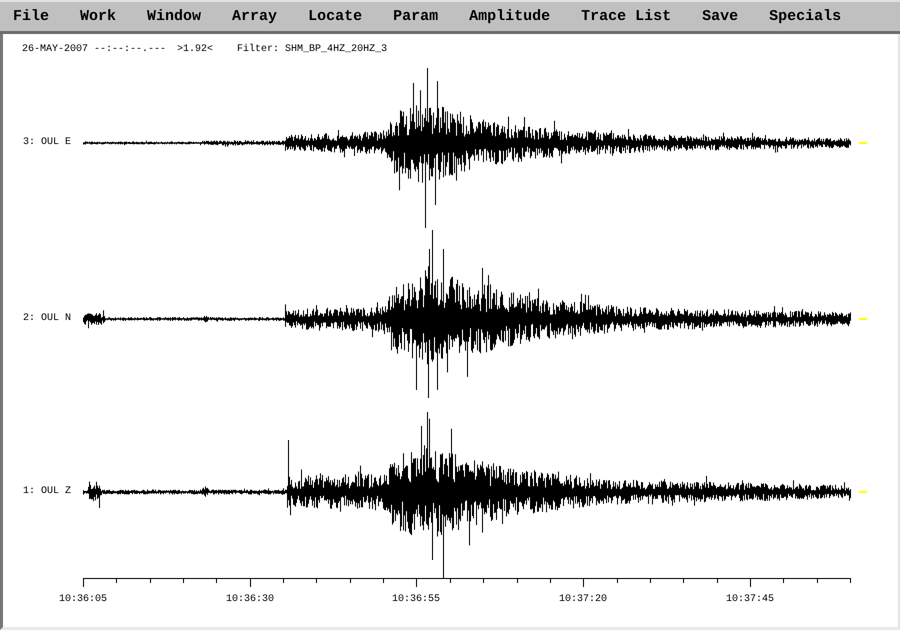  Describe the element at coordinates (312, 50) in the screenshot. I see `filter-text: Filter: SHM_BP_4HZ_20HZ_3` at that location.